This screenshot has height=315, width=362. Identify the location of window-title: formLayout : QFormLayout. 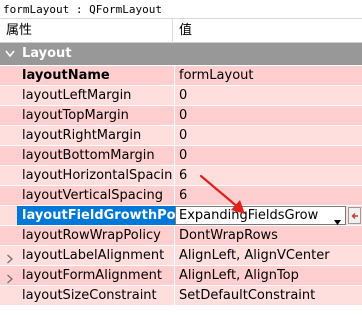
(181, 9).